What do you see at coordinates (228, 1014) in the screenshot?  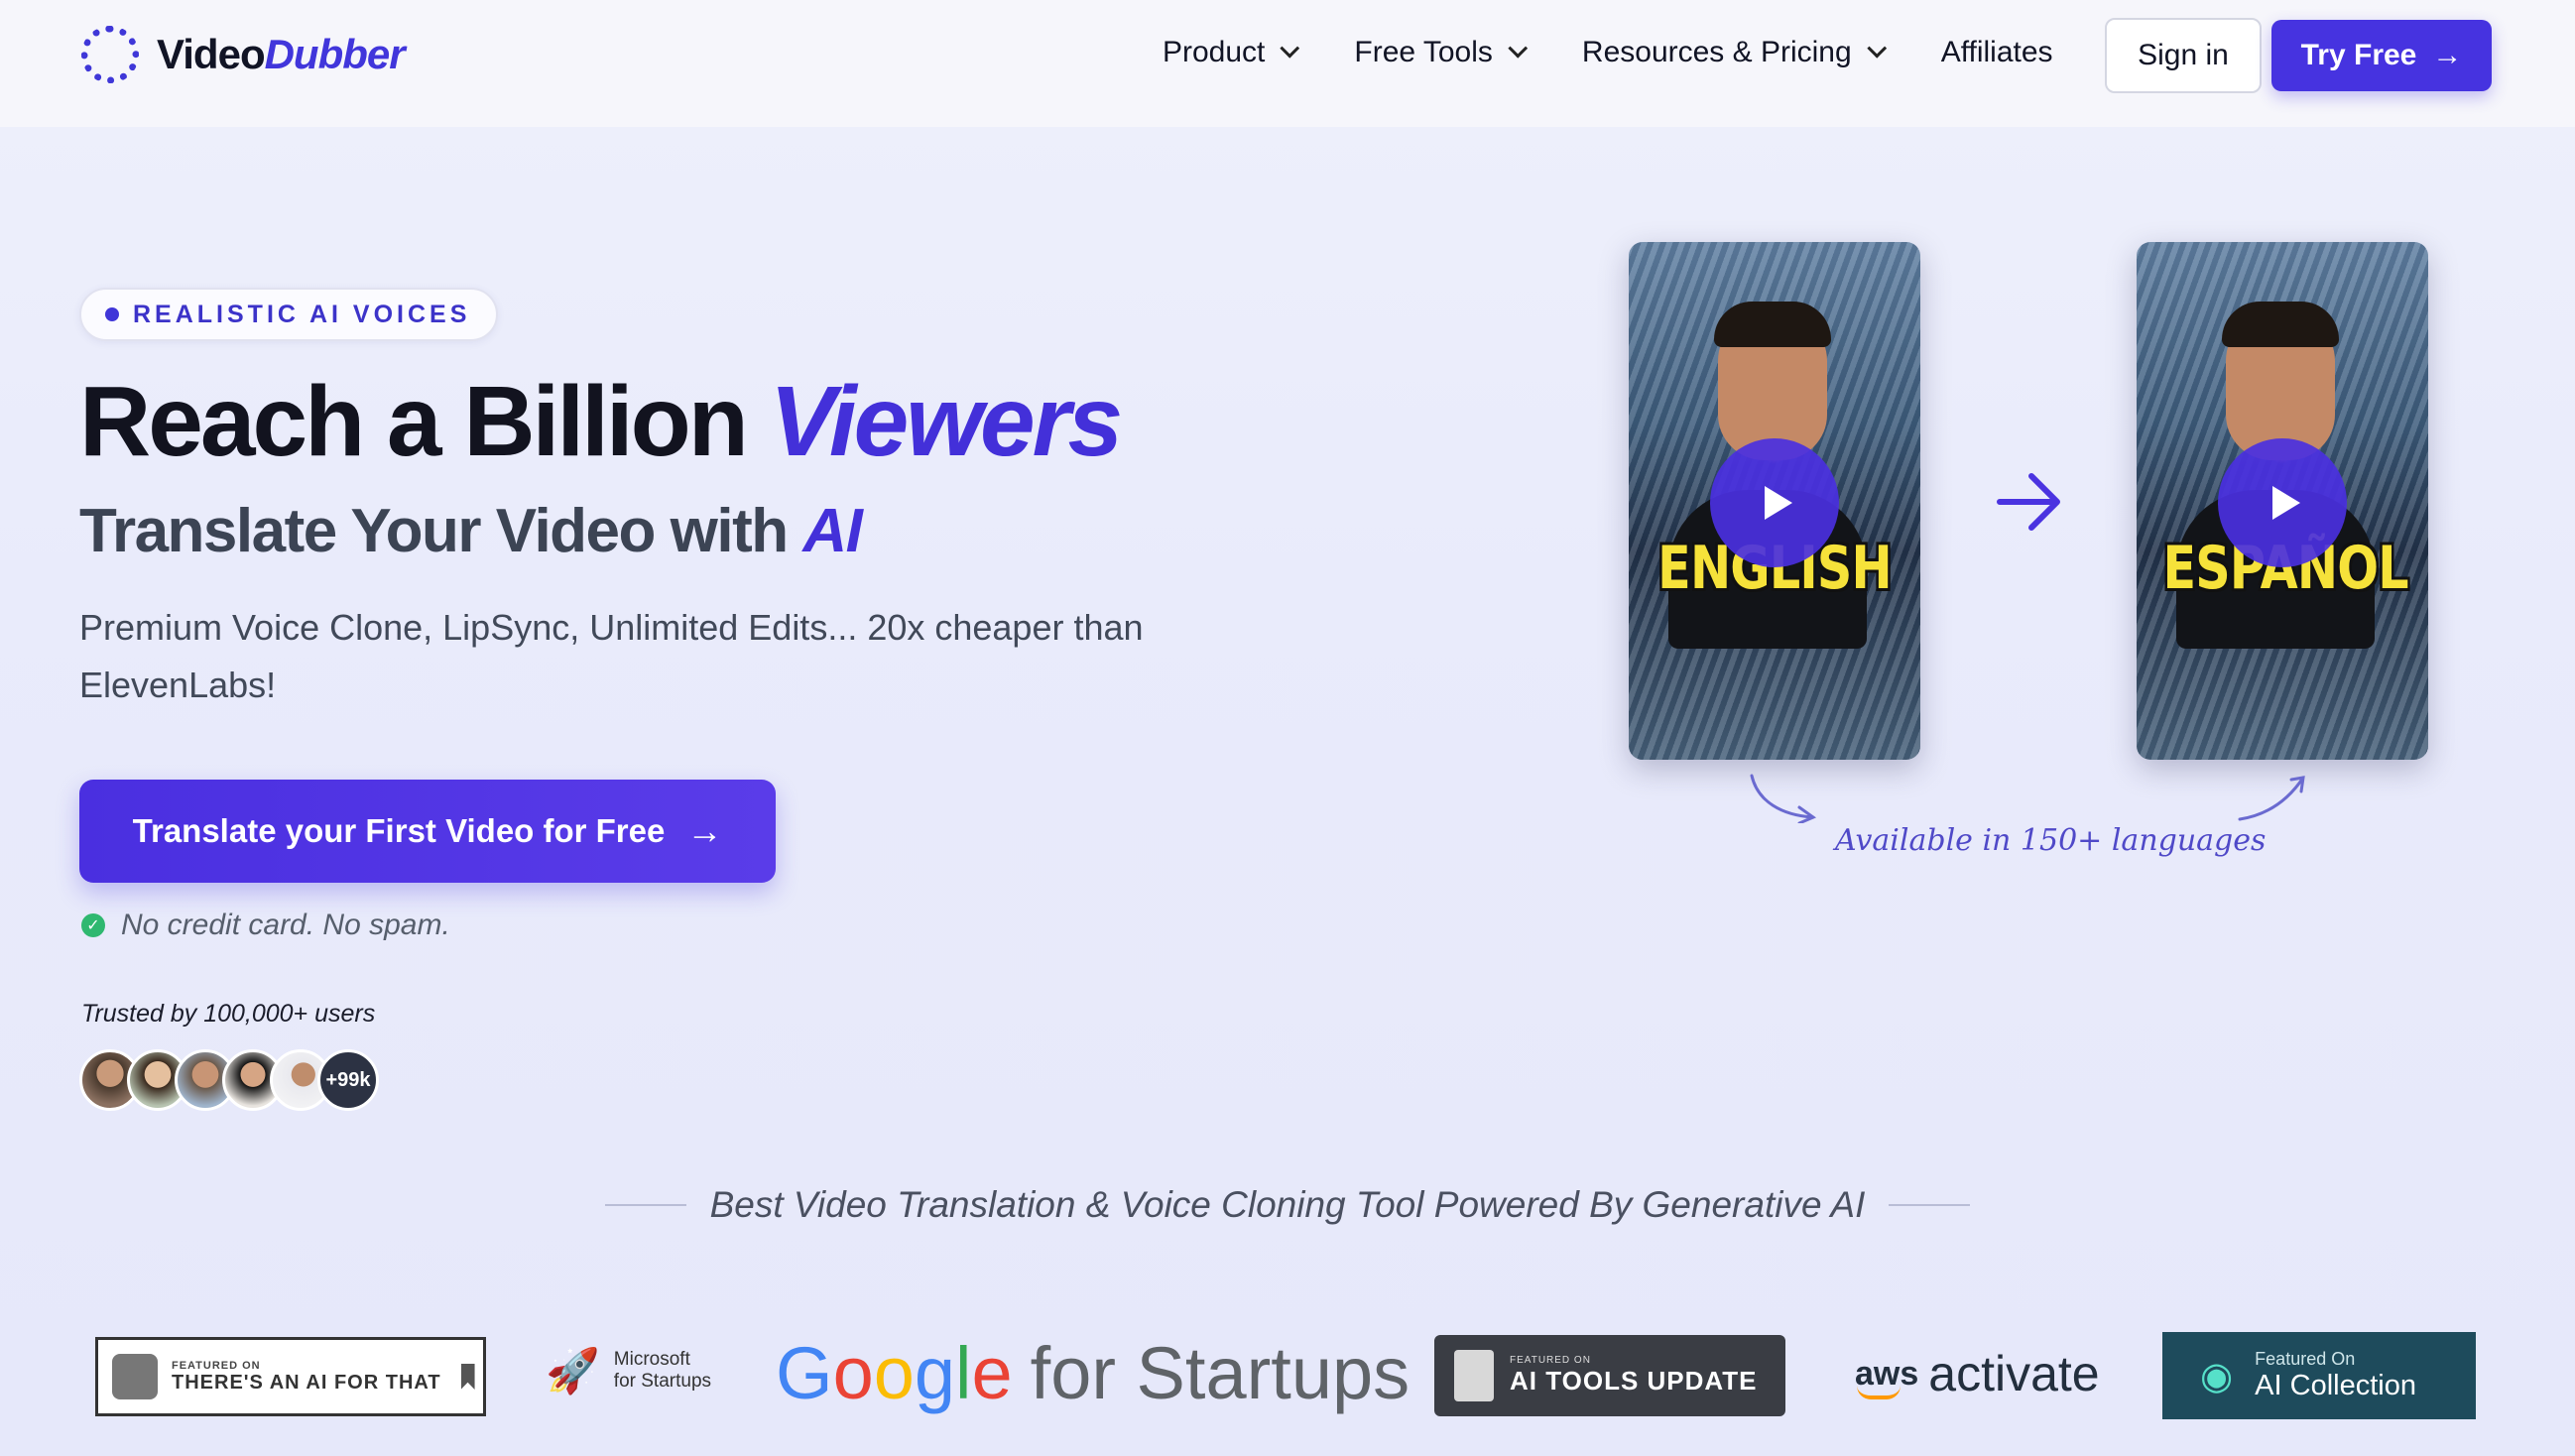 I see `trusted-by-text: Trusted by 100,000+ users` at bounding box center [228, 1014].